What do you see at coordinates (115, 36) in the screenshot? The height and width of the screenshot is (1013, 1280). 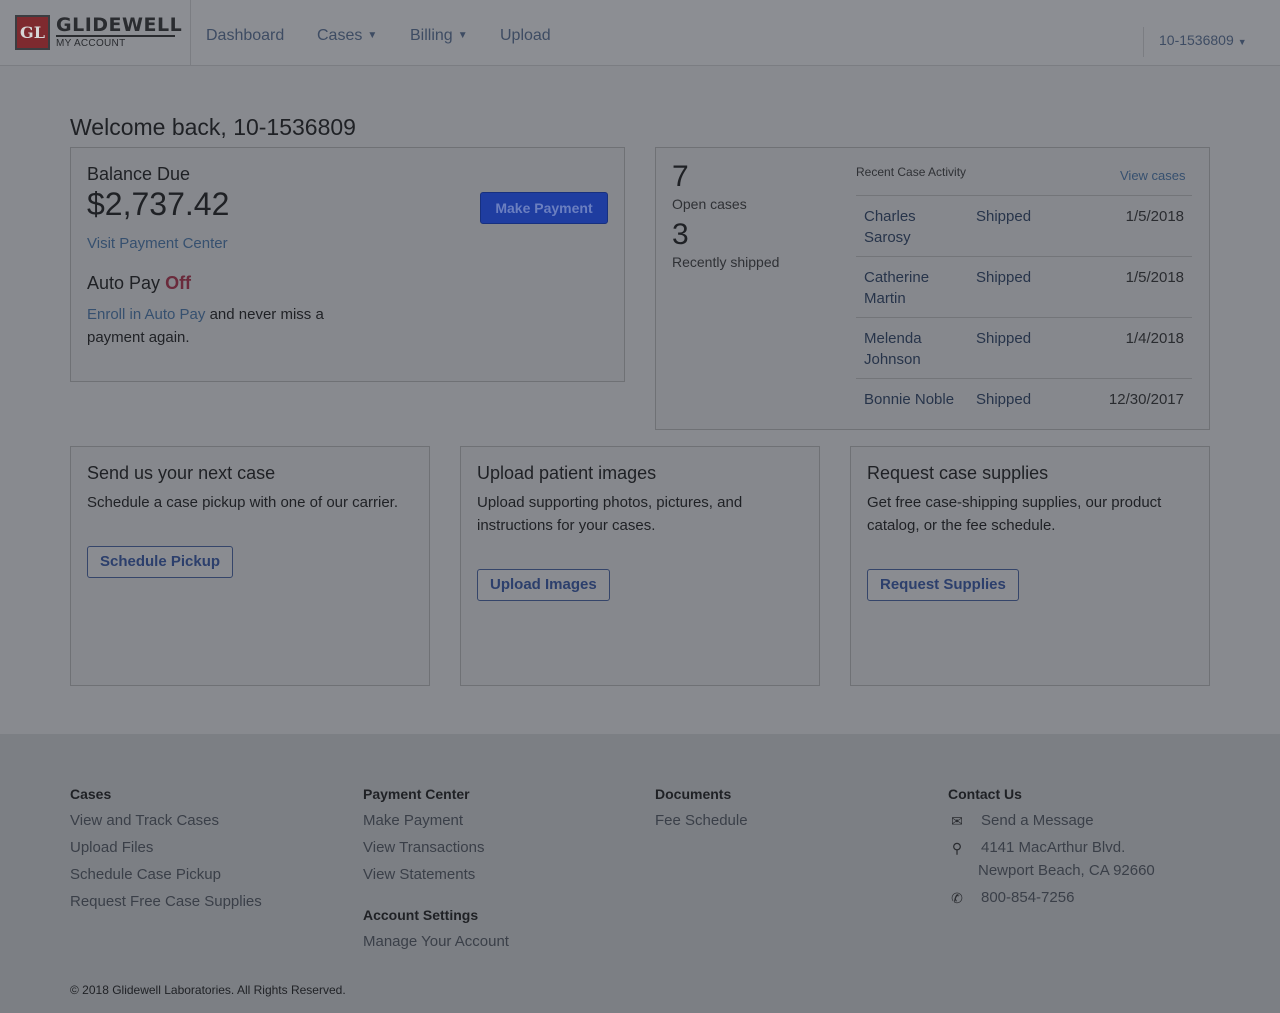 I see `logo-divider` at bounding box center [115, 36].